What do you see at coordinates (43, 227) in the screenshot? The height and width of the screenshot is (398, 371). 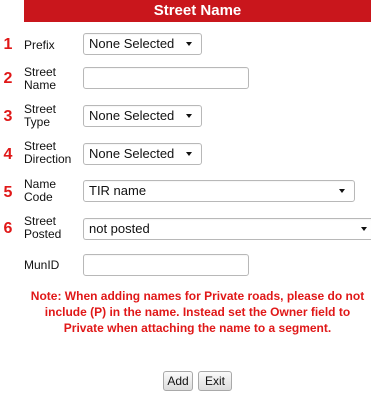 I see `street-posted-label: Street Posted` at bounding box center [43, 227].